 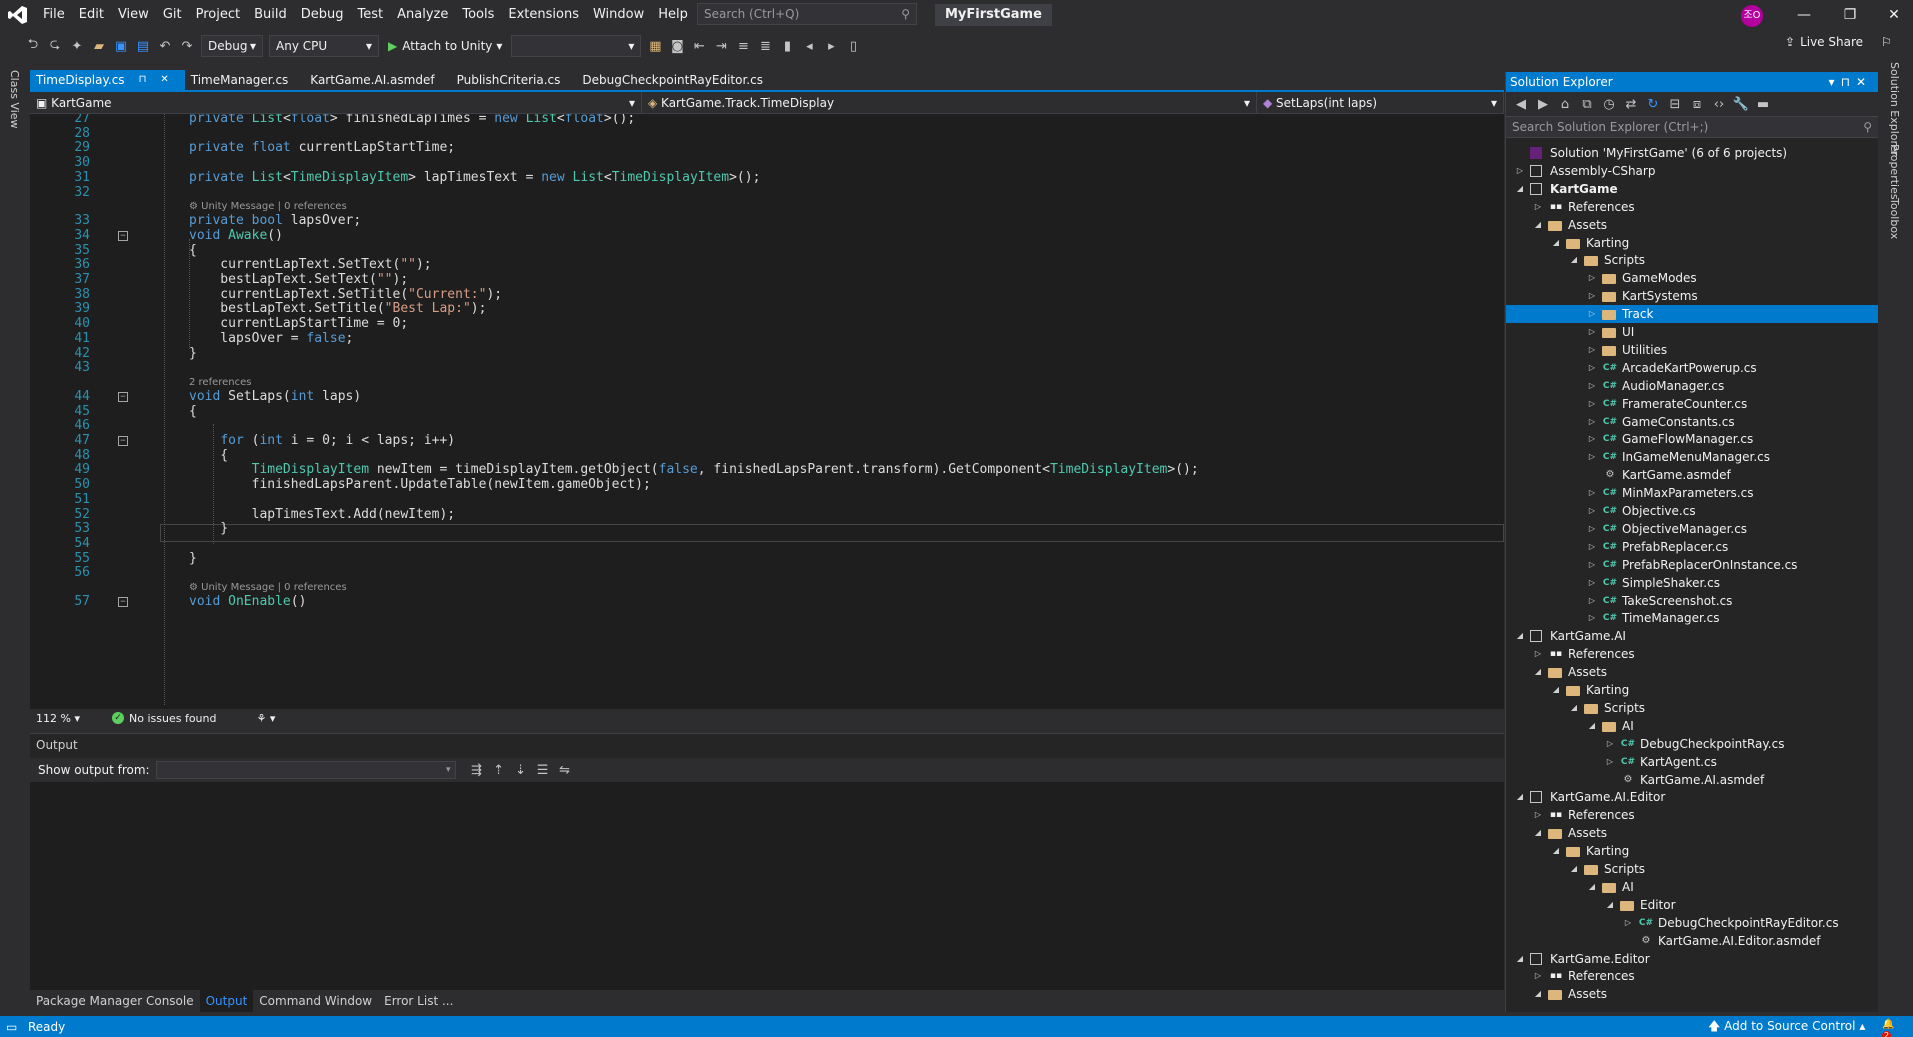 What do you see at coordinates (1894, 109) in the screenshot?
I see `vertical-tab-solution-explorer: Solution Explorer` at bounding box center [1894, 109].